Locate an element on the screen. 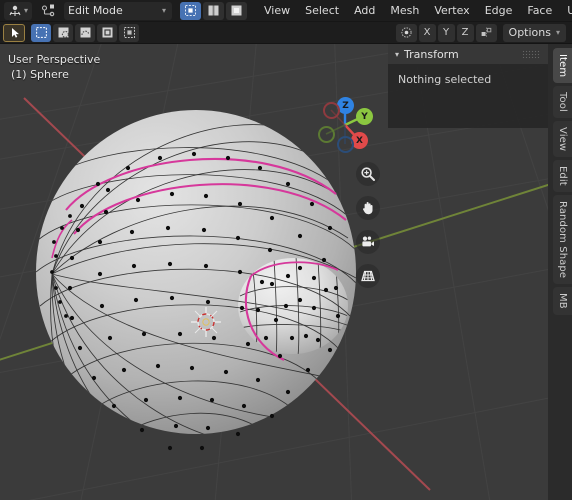 The image size is (572, 500). proportional-falloff-icon is located at coordinates (406, 32).